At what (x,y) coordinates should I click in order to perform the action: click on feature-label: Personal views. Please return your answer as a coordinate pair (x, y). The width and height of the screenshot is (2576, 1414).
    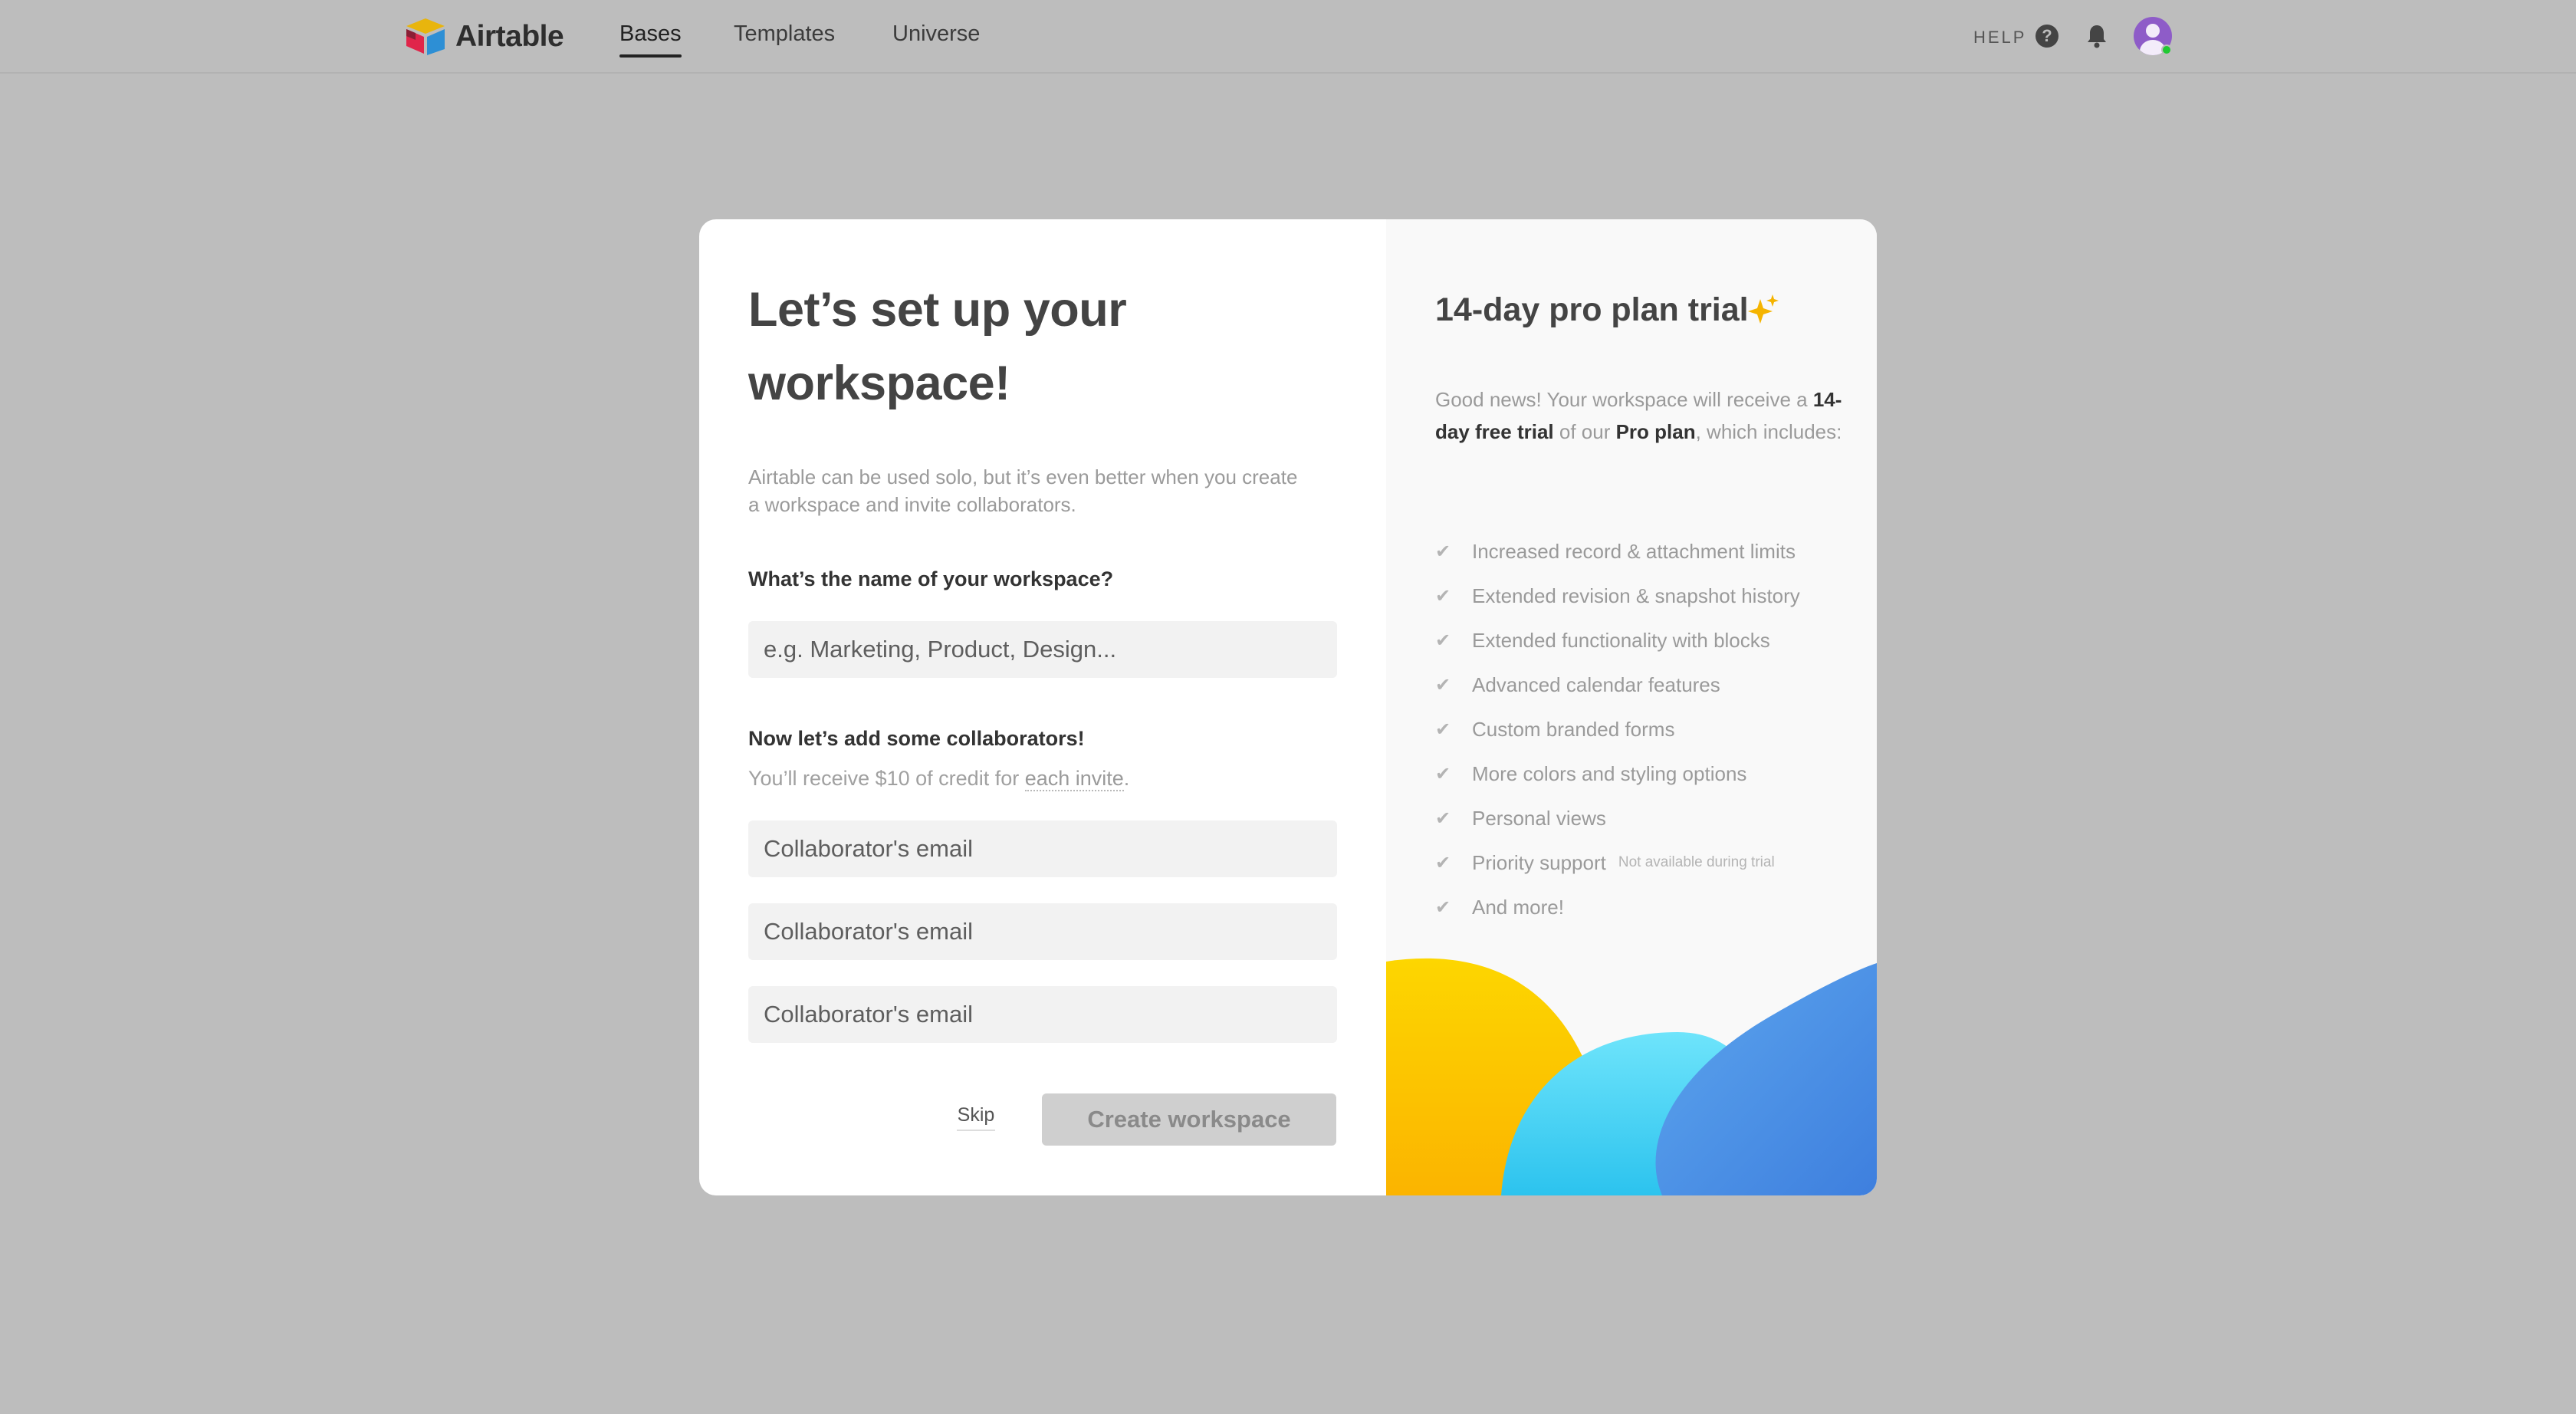
    Looking at the image, I should click on (1539, 818).